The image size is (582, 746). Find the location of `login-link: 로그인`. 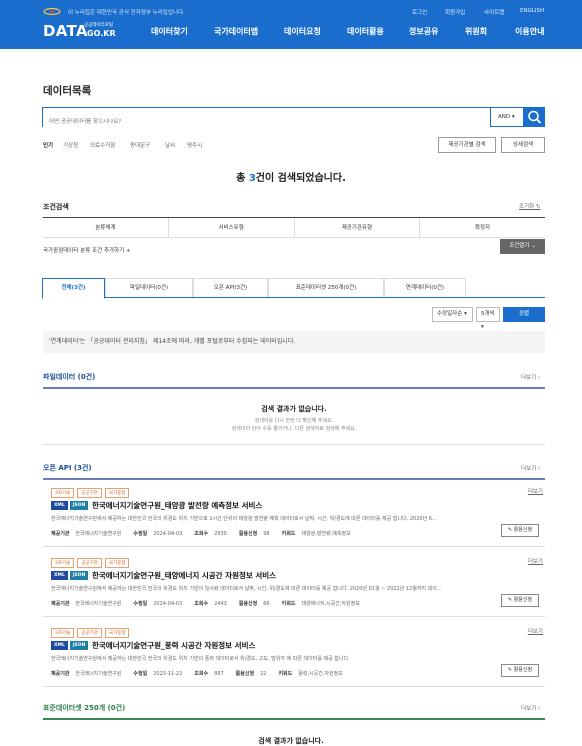

login-link: 로그인 is located at coordinates (419, 12).